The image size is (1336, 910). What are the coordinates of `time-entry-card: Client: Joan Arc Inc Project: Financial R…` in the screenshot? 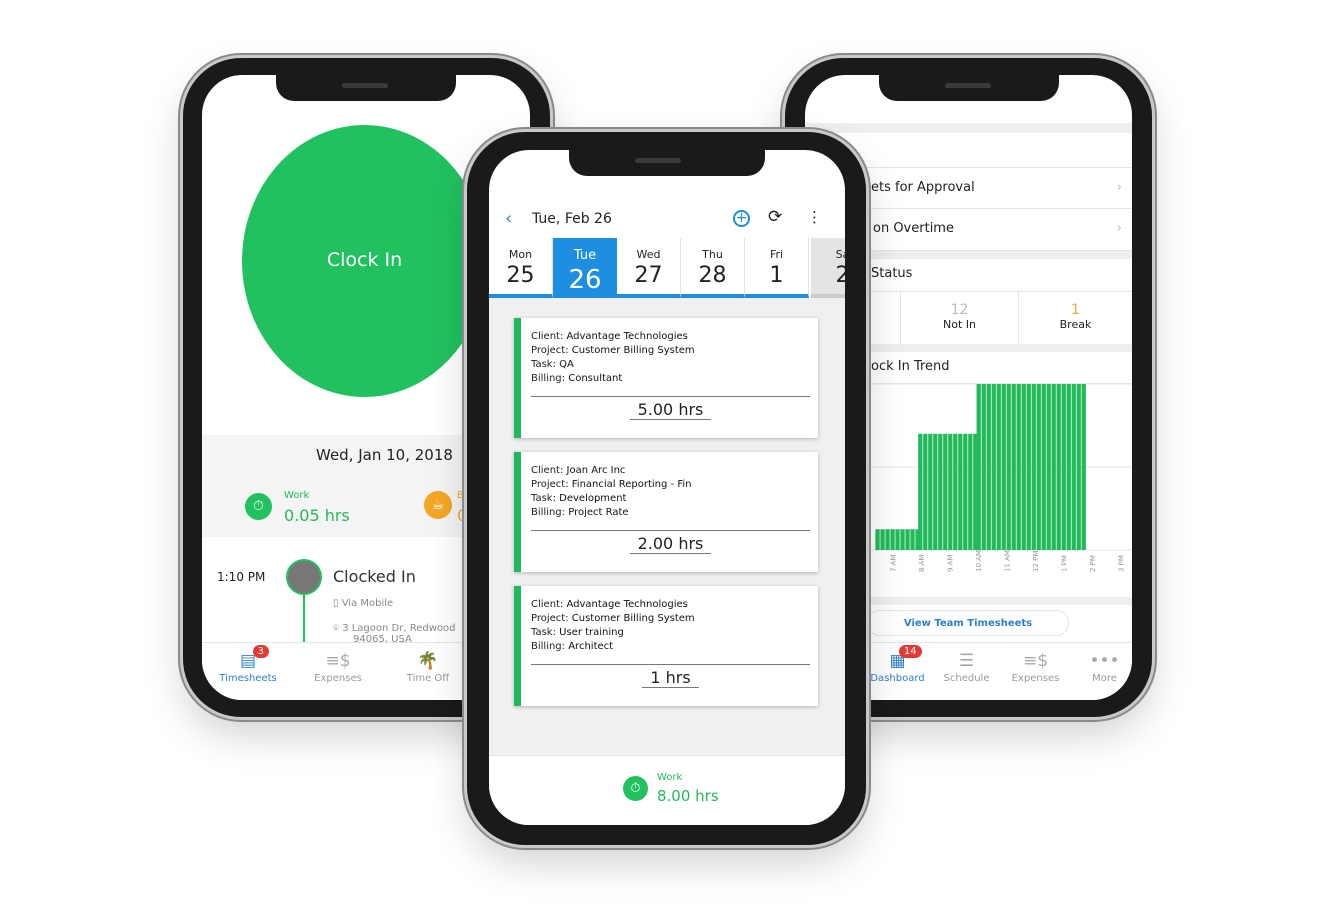 It's located at (666, 512).